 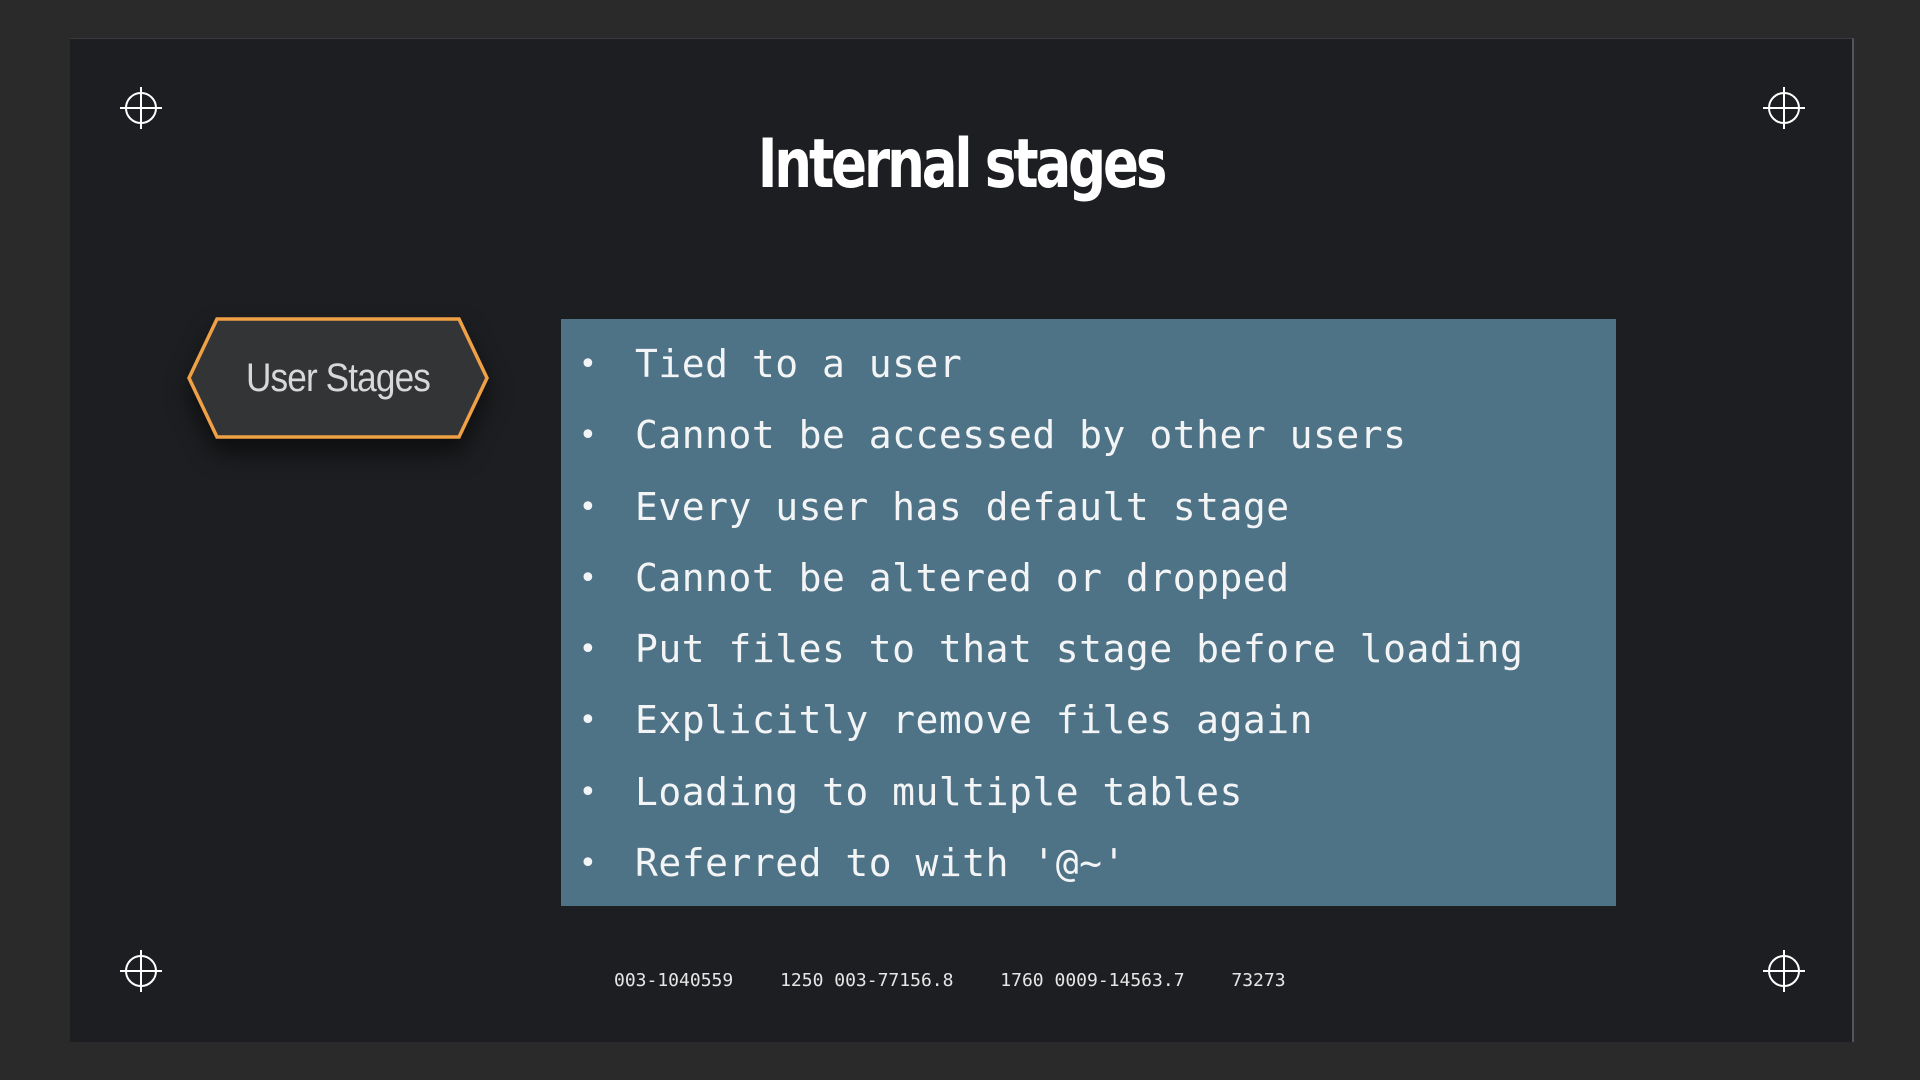 I want to click on bullet-text: Referred to with '@~', so click(x=880, y=863).